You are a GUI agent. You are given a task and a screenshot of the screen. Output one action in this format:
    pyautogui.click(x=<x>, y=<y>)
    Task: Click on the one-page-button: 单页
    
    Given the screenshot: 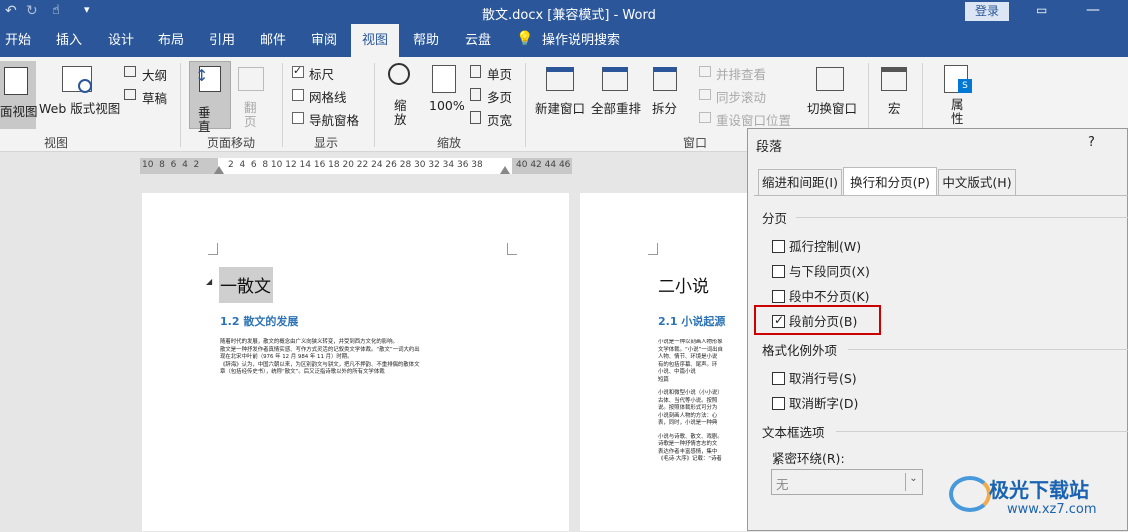 What is the action you would take?
    pyautogui.click(x=499, y=73)
    